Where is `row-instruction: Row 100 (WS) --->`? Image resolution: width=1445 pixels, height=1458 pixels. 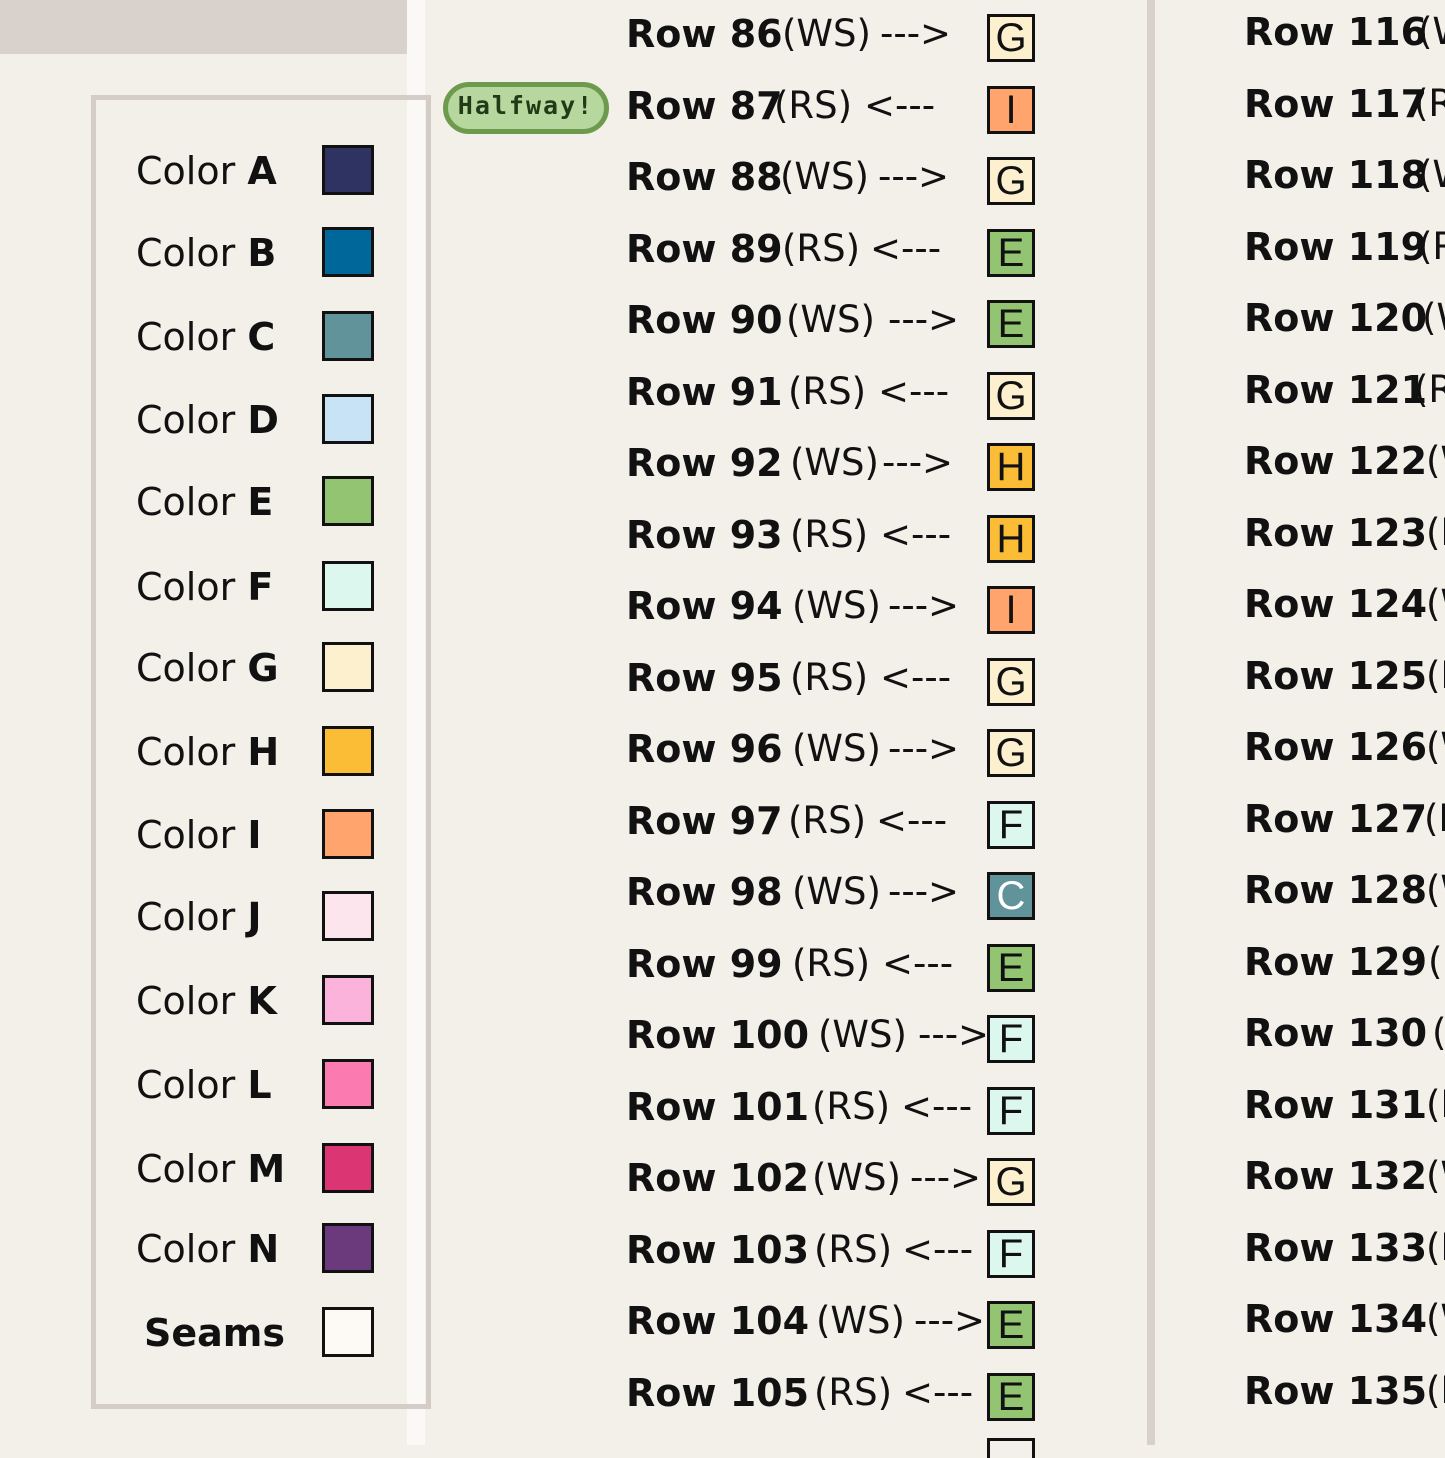
row-instruction: Row 100 (WS) ---> is located at coordinates (836, 1043).